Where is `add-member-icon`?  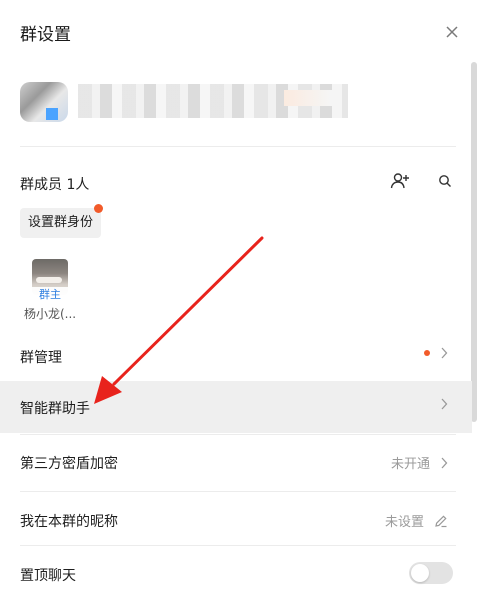
add-member-icon is located at coordinates (400, 181).